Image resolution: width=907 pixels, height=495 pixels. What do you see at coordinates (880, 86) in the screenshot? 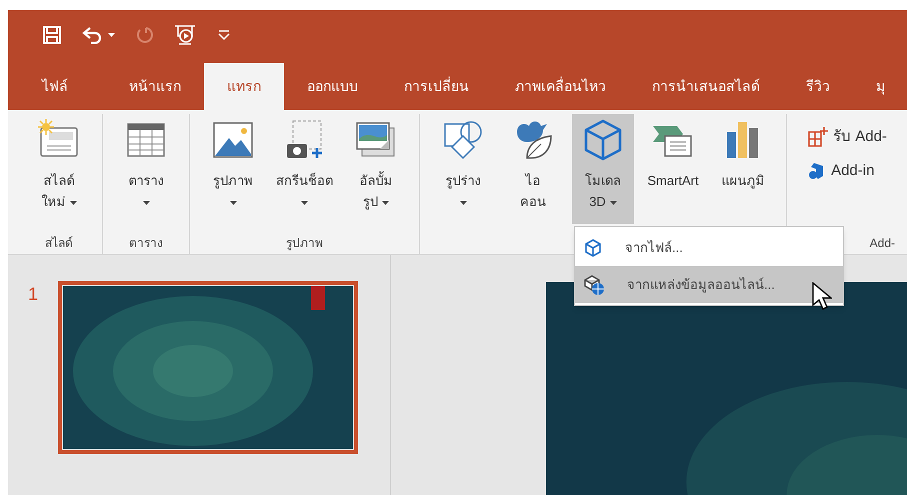
I see `ribbon-tab: มุ` at bounding box center [880, 86].